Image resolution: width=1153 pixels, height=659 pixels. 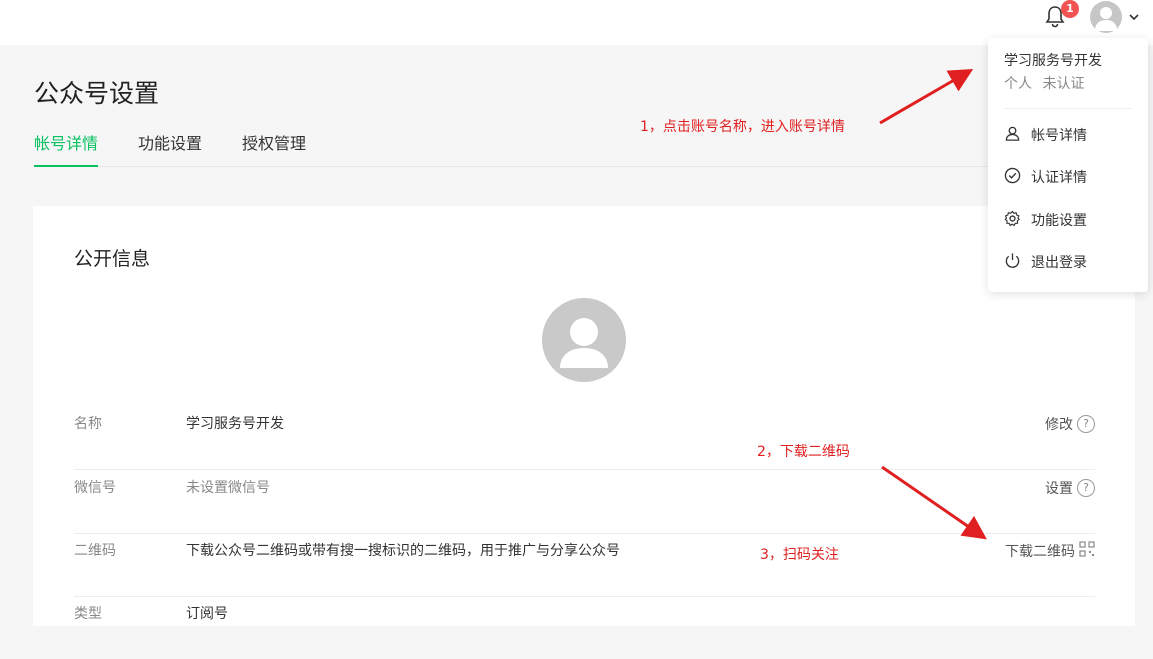 I want to click on row-label: 名称, so click(x=88, y=424).